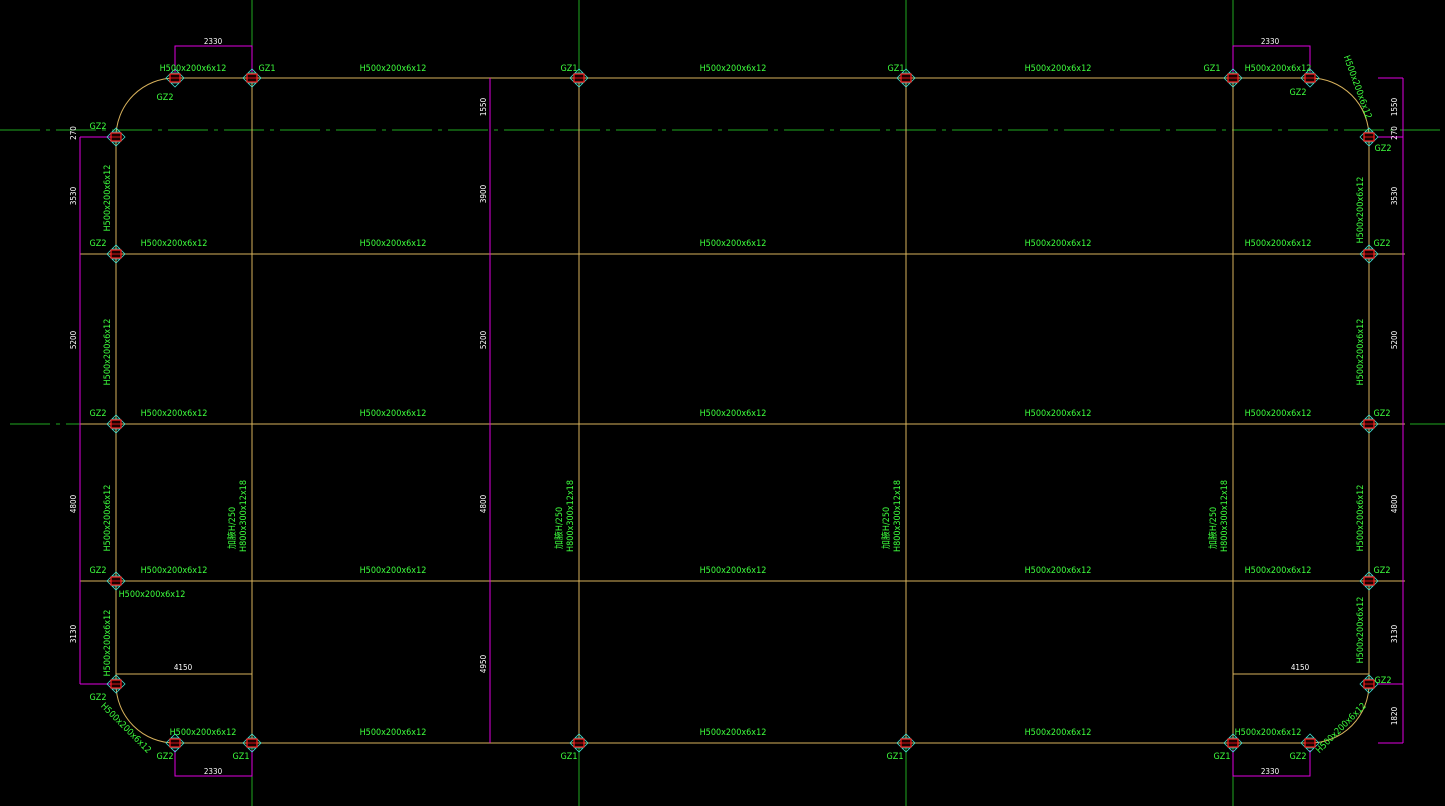 The width and height of the screenshot is (1445, 806). What do you see at coordinates (483, 663) in the screenshot?
I see `dimension-label: 4950` at bounding box center [483, 663].